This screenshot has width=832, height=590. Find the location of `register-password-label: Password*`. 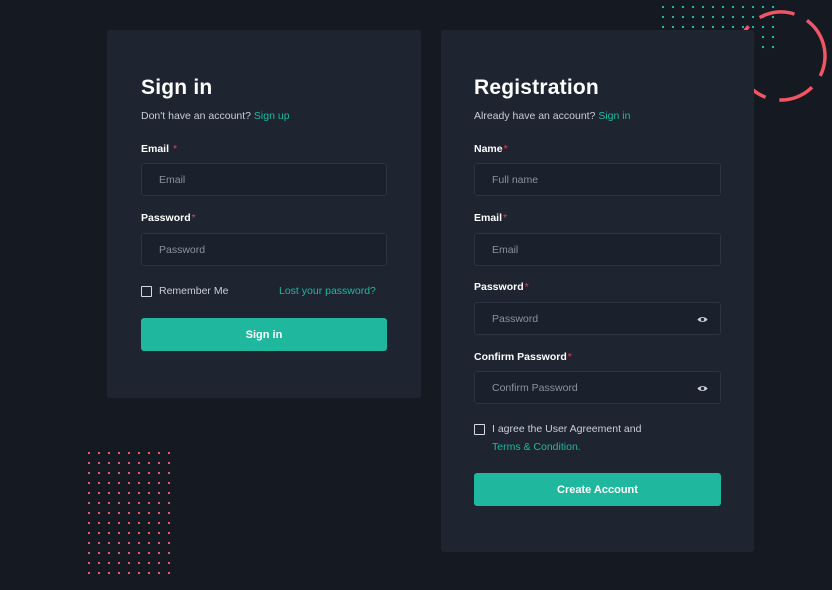

register-password-label: Password* is located at coordinates (501, 287).